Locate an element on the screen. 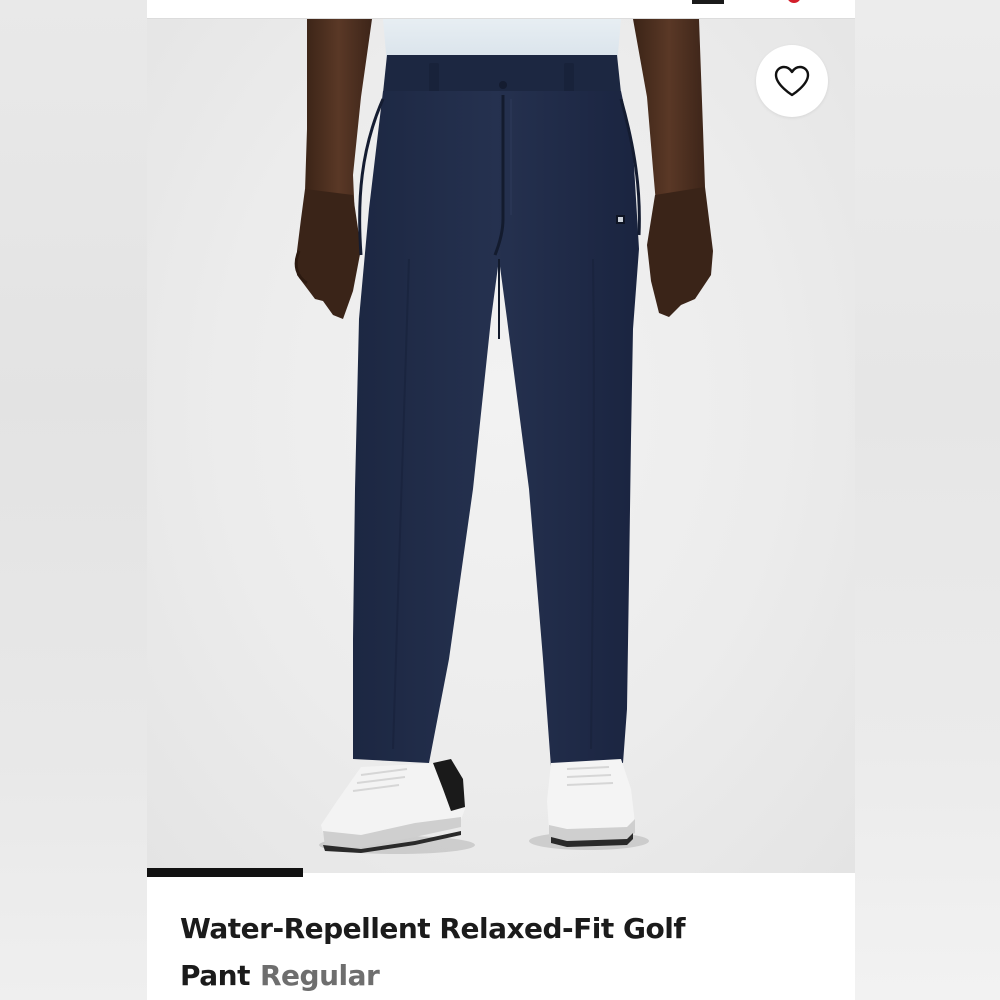 This screenshot has width=1000, height=1000. favorite-button is located at coordinates (792, 81).